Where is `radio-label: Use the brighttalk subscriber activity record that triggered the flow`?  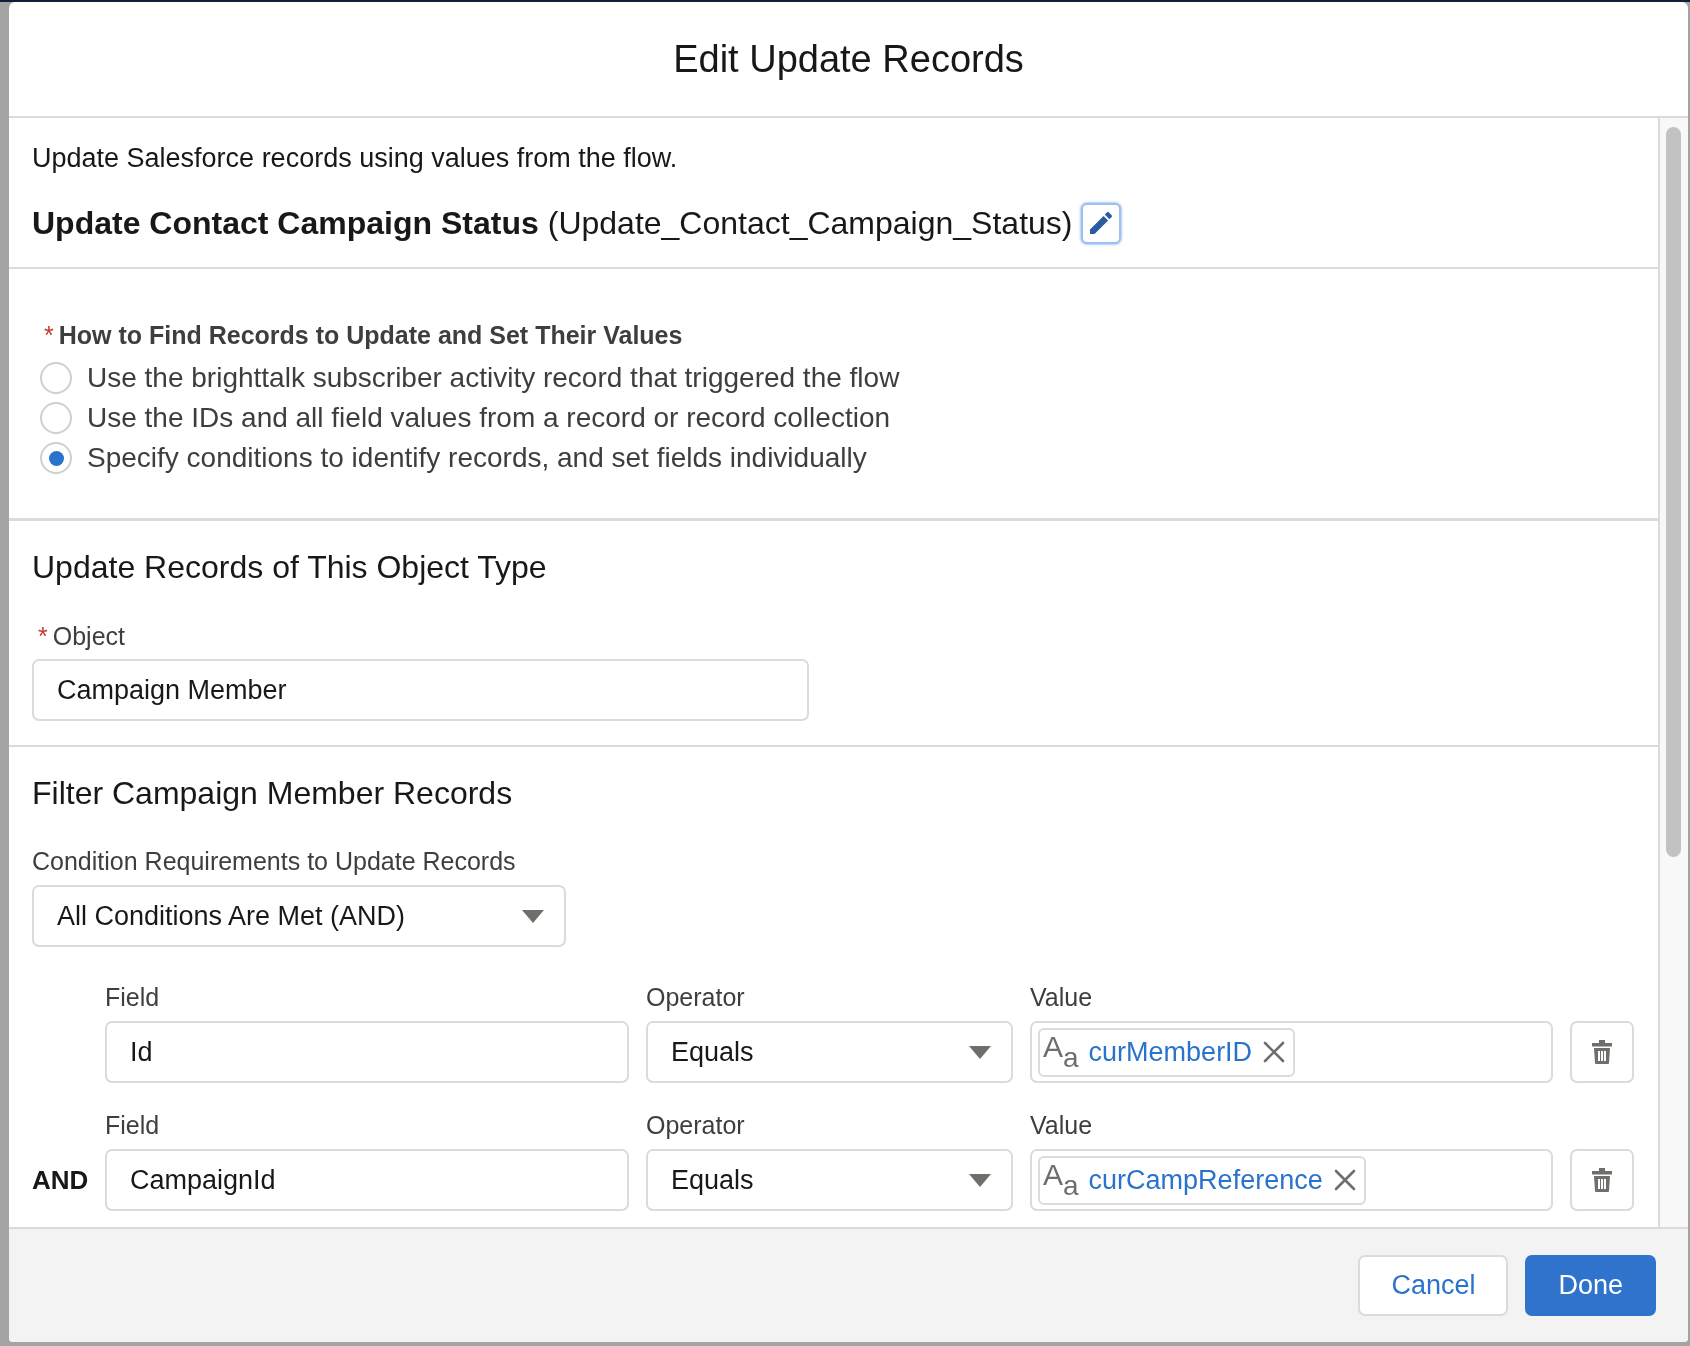
radio-label: Use the brighttalk subscriber activity record that triggered the flow is located at coordinates (493, 378).